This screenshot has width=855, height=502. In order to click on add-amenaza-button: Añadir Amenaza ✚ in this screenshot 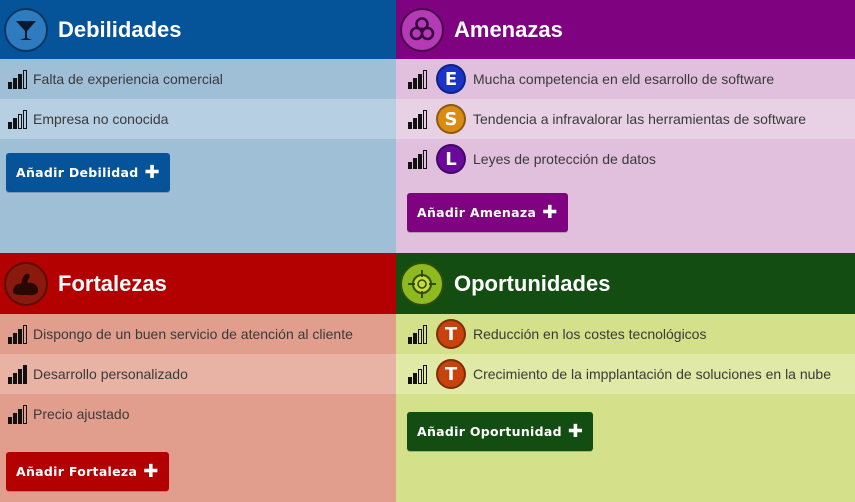, I will do `click(487, 212)`.